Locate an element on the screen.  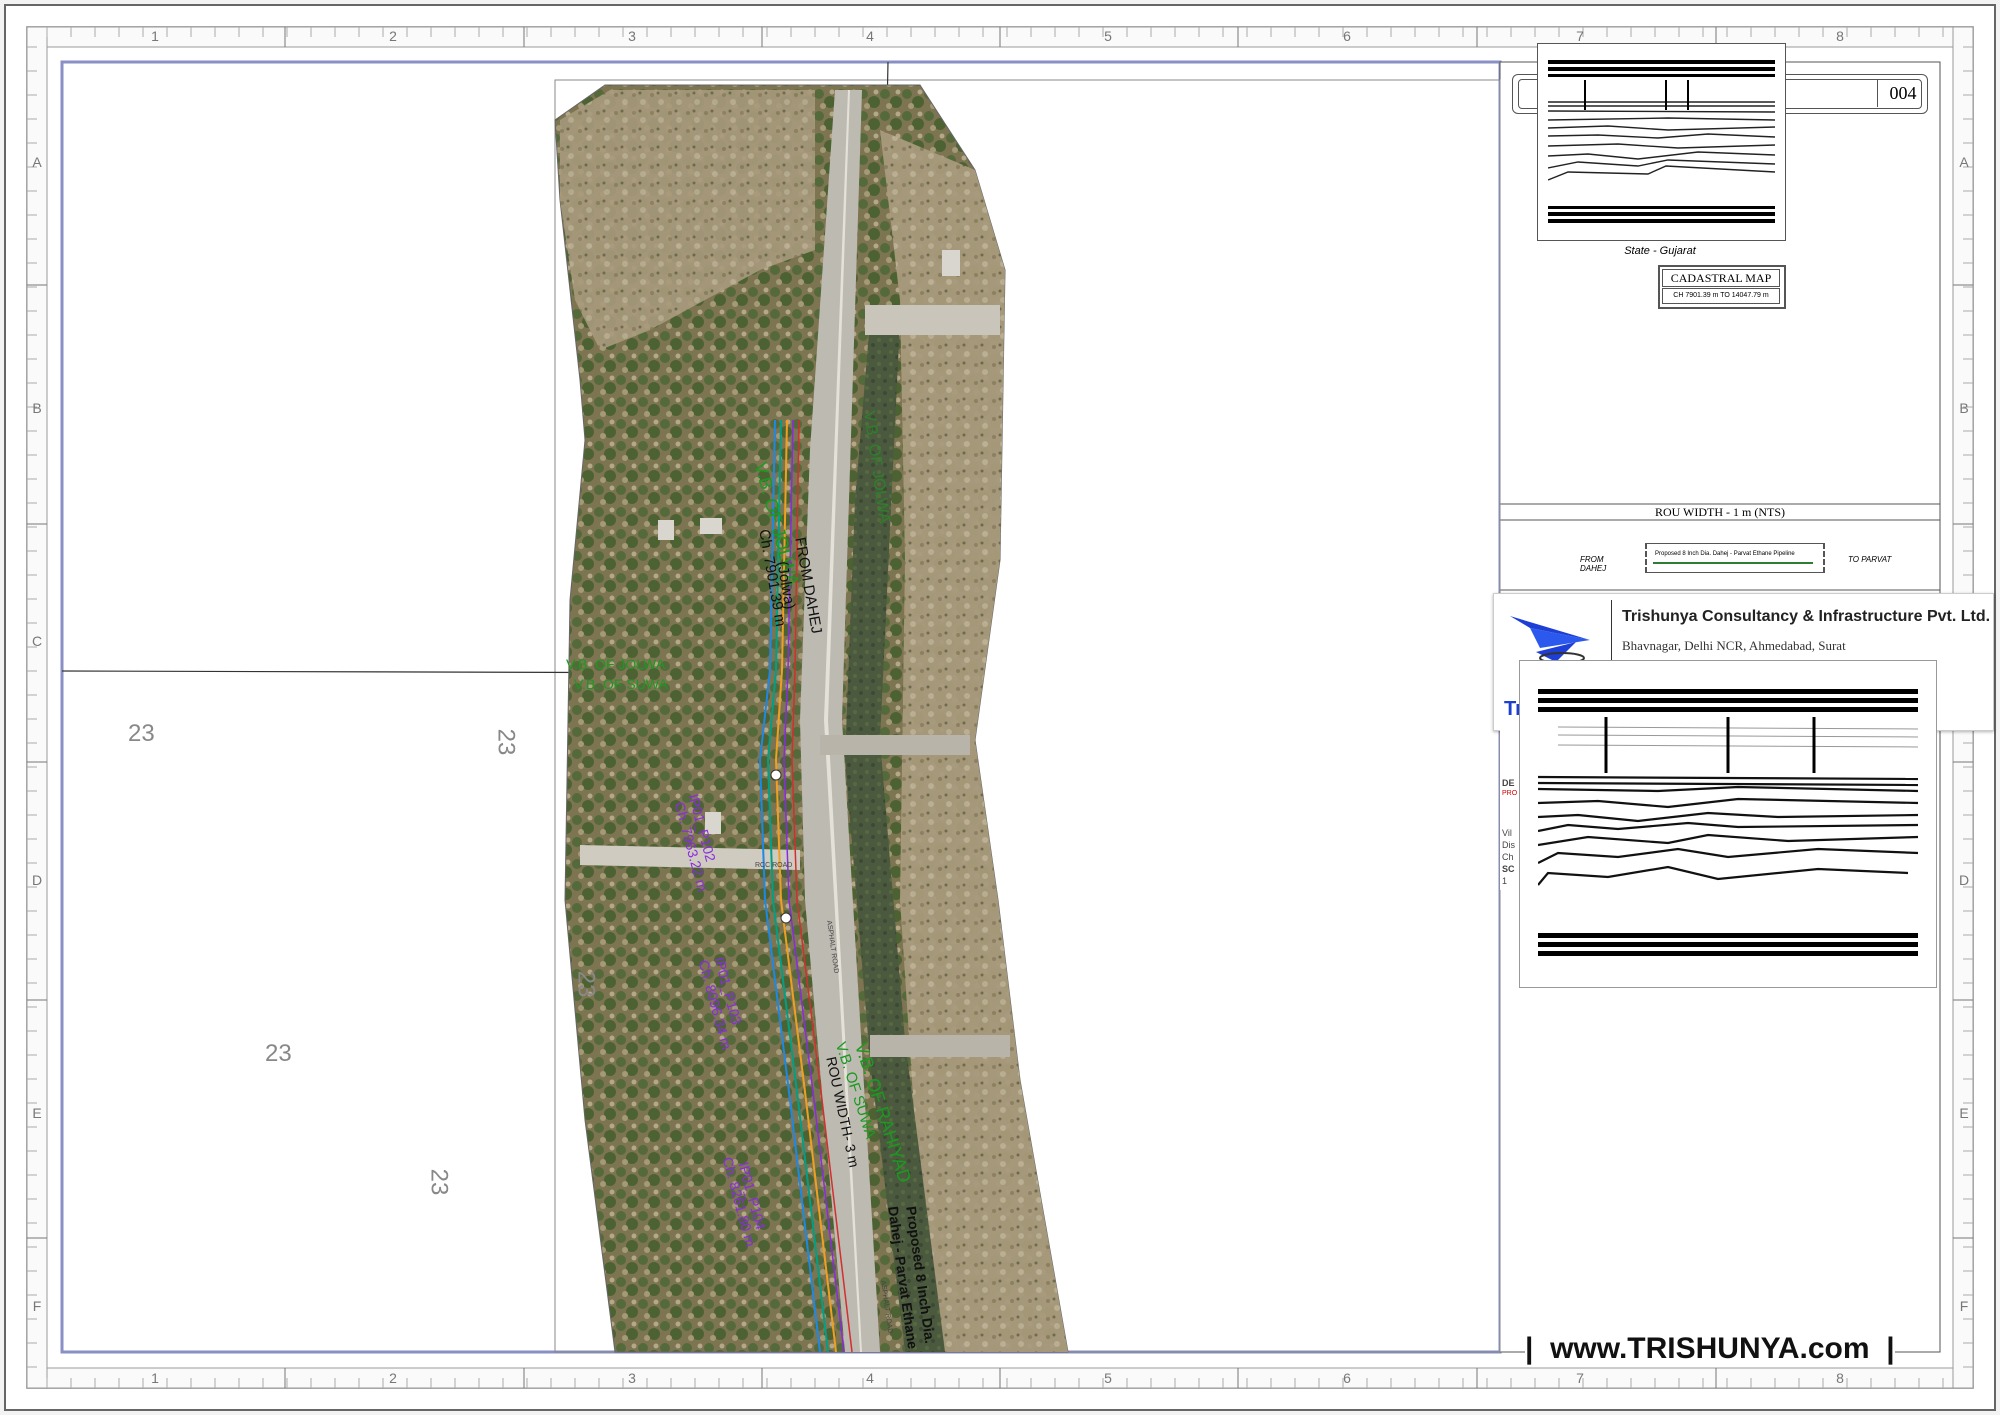
grid-row-d-right: D is located at coordinates (1964, 880).